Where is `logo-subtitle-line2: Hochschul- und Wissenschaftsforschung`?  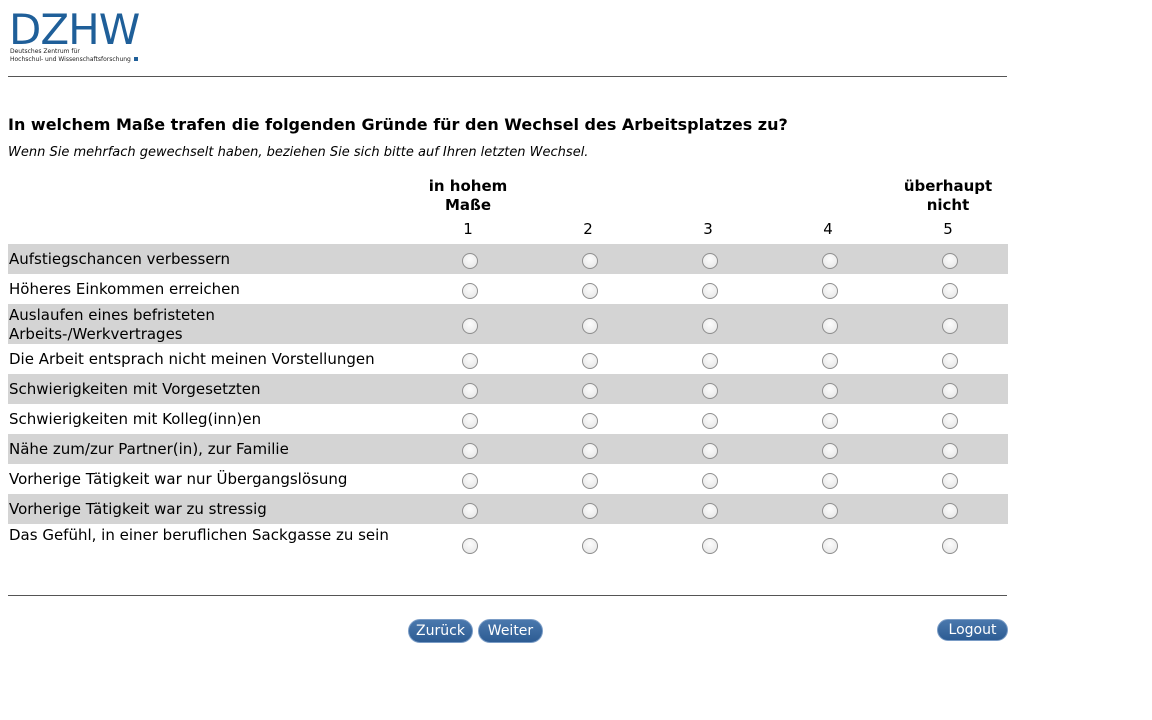 logo-subtitle-line2: Hochschul- und Wissenschaftsforschung is located at coordinates (70, 59).